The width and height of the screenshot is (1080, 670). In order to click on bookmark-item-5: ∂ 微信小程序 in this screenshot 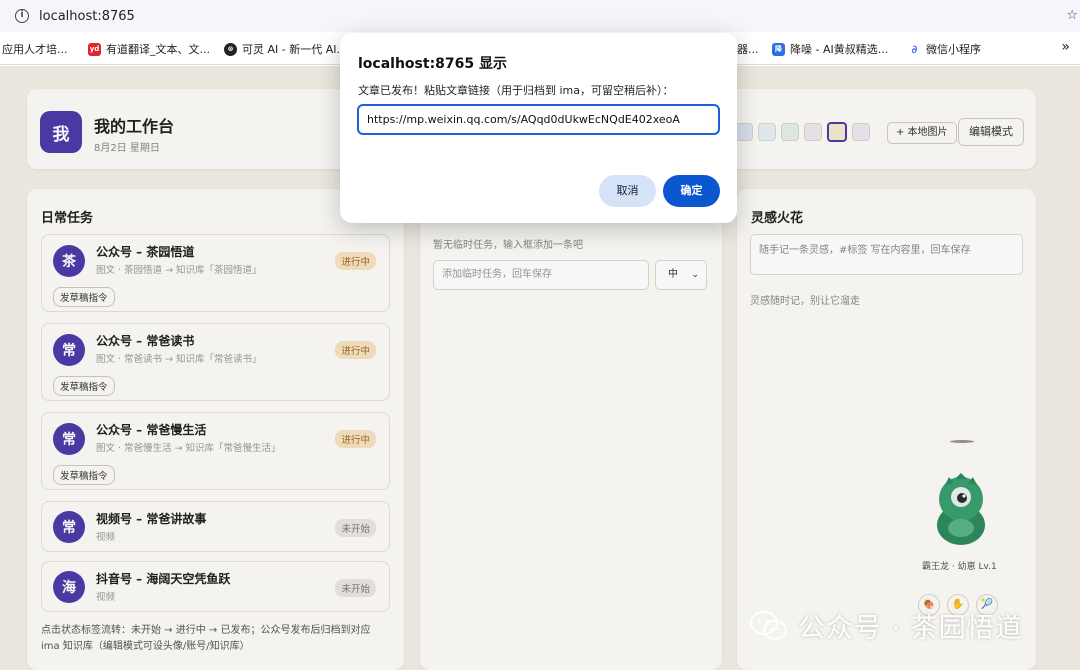, I will do `click(944, 49)`.